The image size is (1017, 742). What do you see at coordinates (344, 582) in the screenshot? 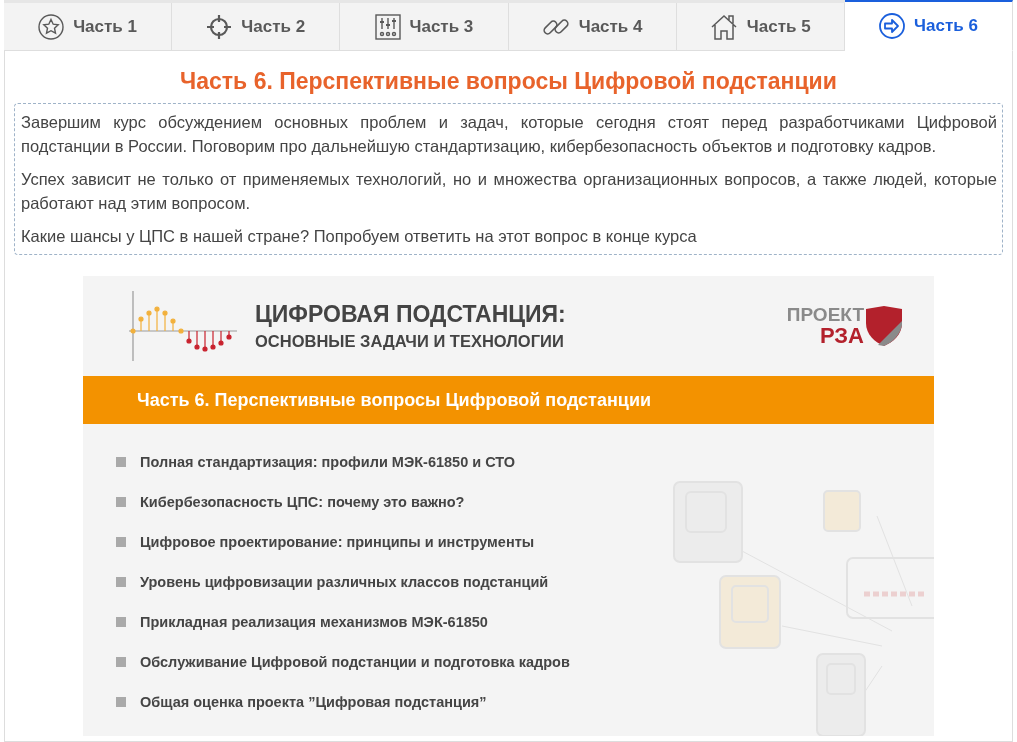
I see `slide-list-item: Уровень цифровизации различных классов подстанций` at bounding box center [344, 582].